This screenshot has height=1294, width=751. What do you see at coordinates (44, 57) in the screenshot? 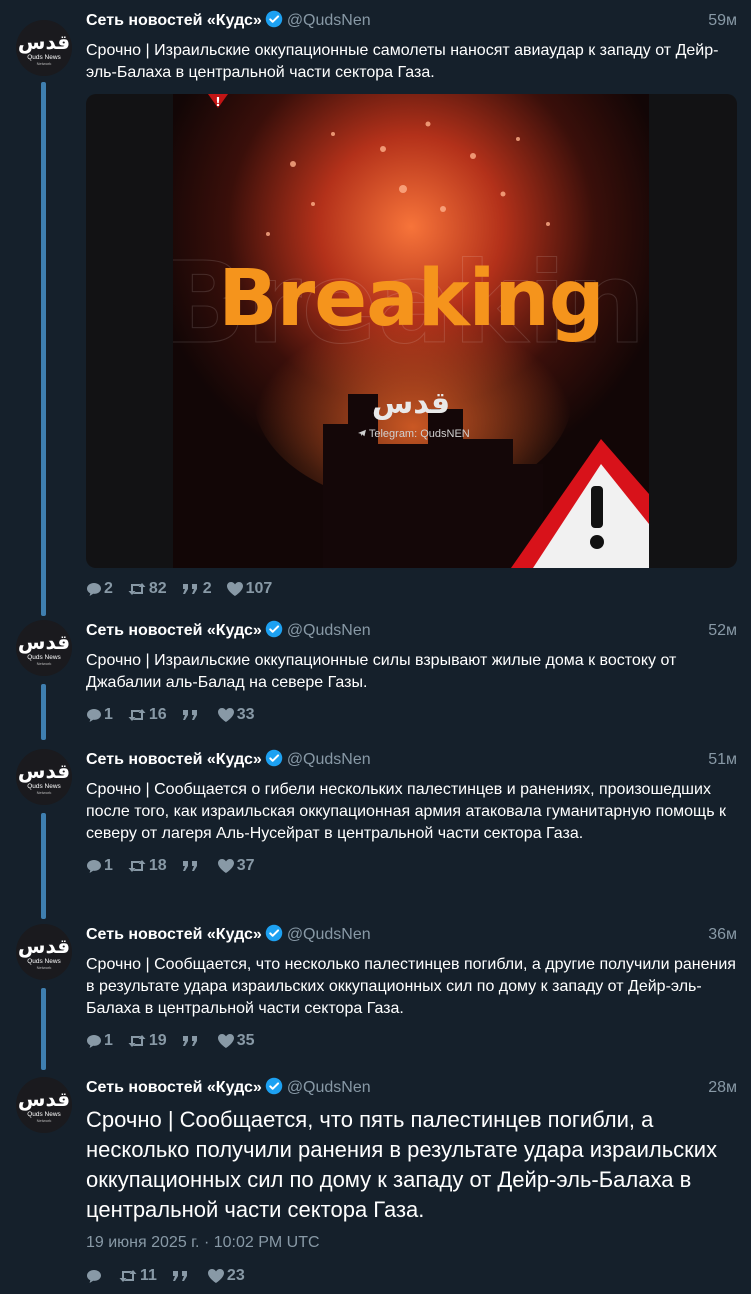
I see `avatar-sub-text: Quds News` at bounding box center [44, 57].